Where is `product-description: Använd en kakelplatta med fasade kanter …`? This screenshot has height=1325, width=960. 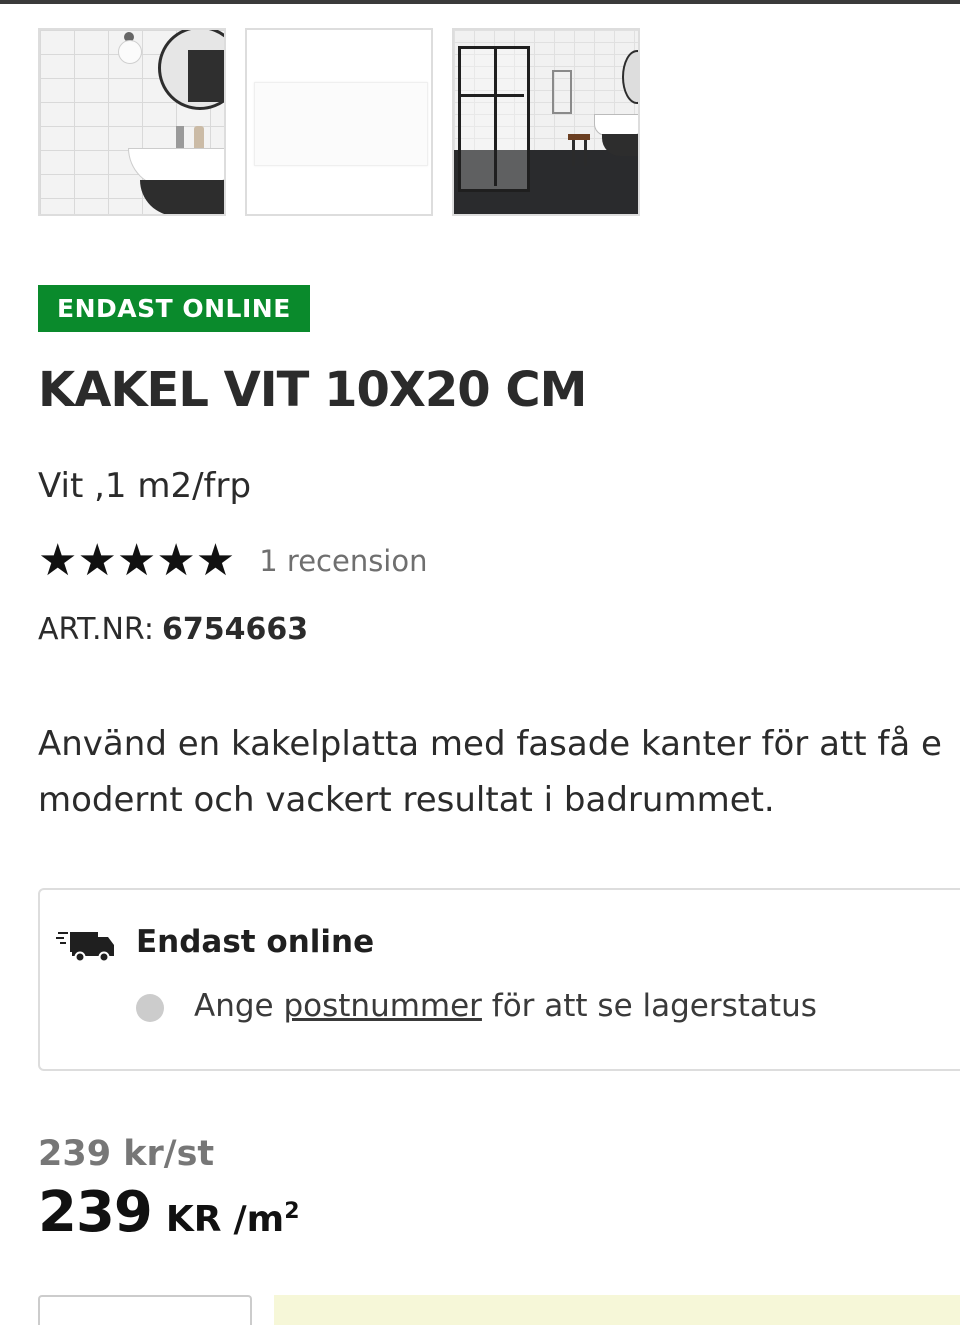
product-description: Använd en kakelplatta med fasade kanter … is located at coordinates (499, 772).